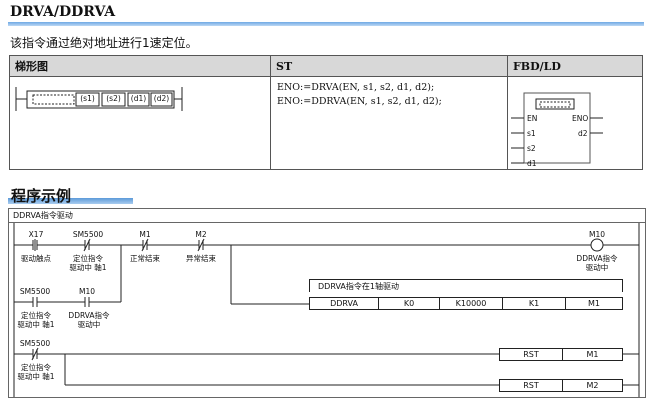 This screenshot has height=410, width=662. I want to click on col-header-ladder: 梯形图, so click(140, 66).